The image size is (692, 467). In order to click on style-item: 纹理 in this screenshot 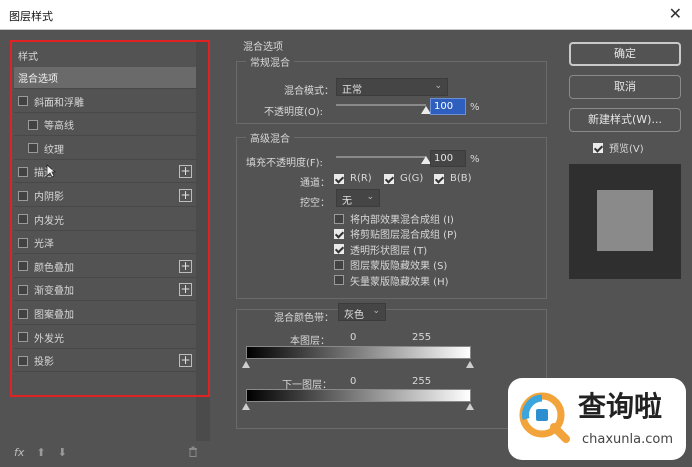, I will do `click(105, 149)`.